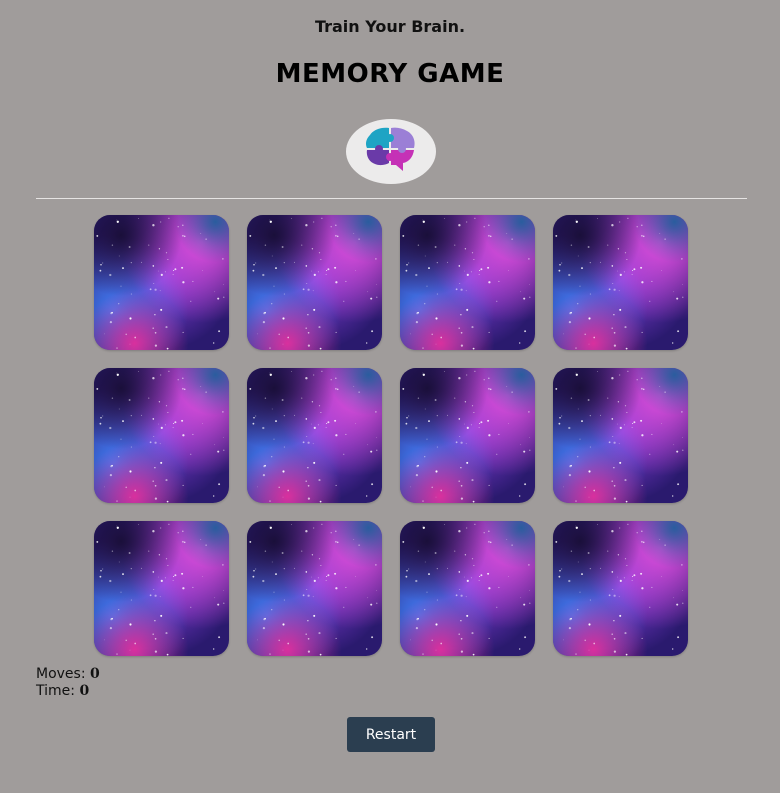  Describe the element at coordinates (95, 674) in the screenshot. I see `moves-value: 0` at that location.